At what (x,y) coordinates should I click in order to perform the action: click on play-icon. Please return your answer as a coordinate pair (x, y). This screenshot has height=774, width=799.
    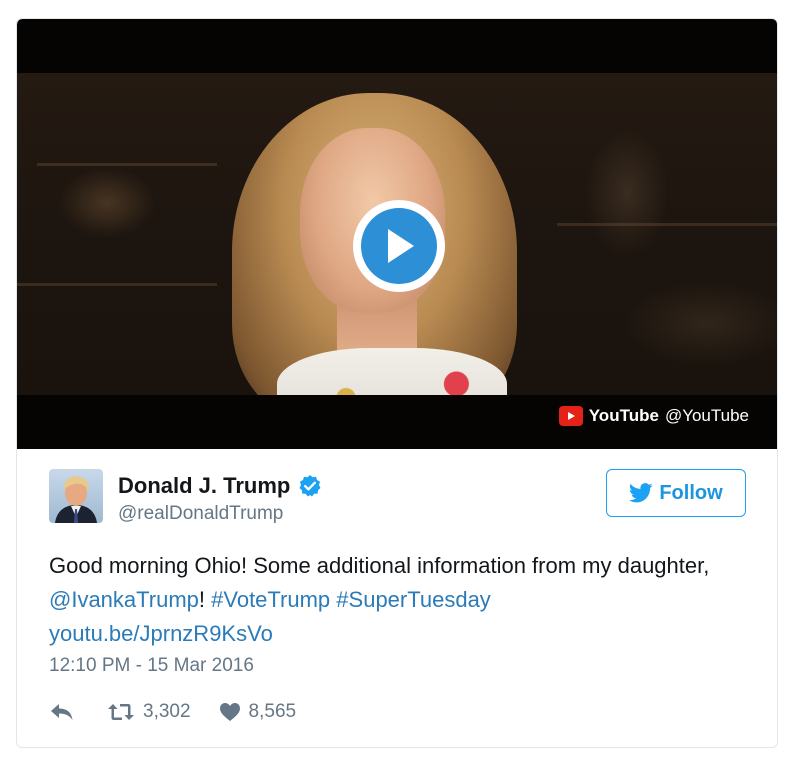
    Looking at the image, I should click on (401, 246).